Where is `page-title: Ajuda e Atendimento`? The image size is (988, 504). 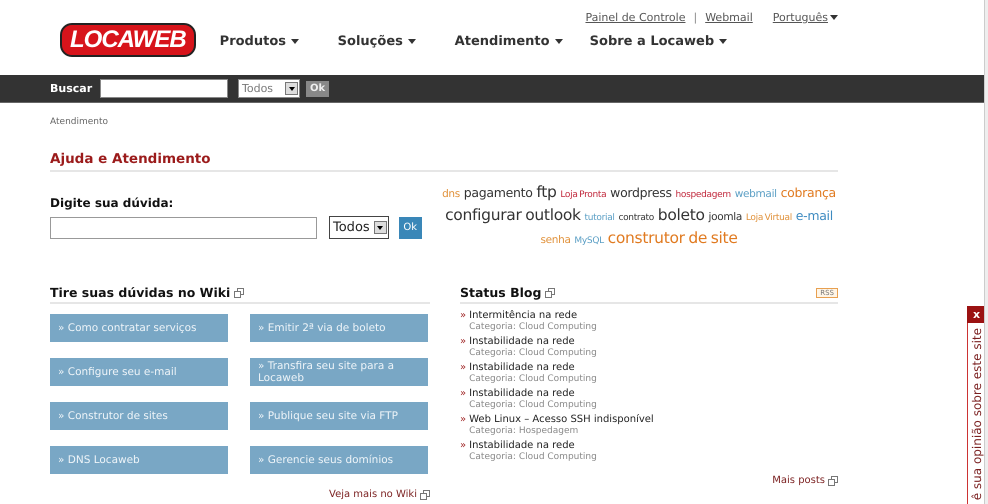 page-title: Ajuda e Atendimento is located at coordinates (444, 161).